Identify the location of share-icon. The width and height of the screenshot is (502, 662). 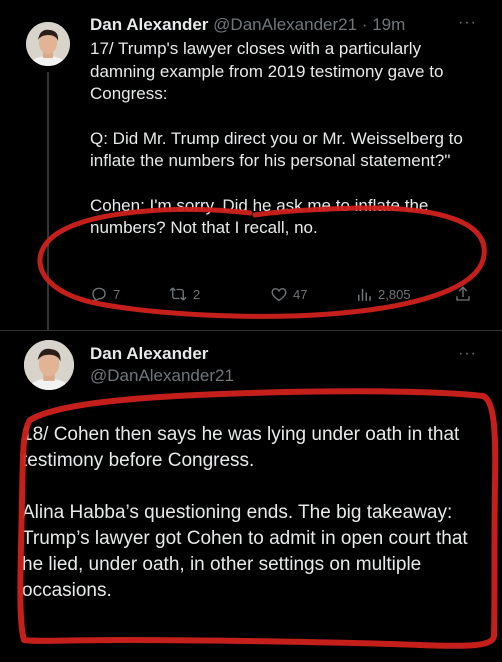
(463, 293).